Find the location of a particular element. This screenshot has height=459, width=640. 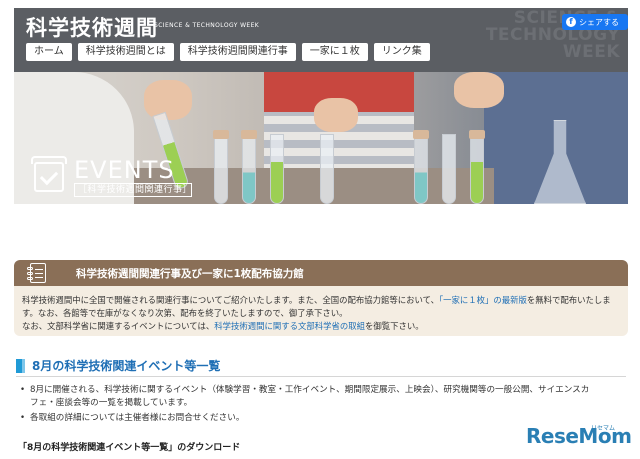

facebook-share-button: f シェアする is located at coordinates (595, 22).